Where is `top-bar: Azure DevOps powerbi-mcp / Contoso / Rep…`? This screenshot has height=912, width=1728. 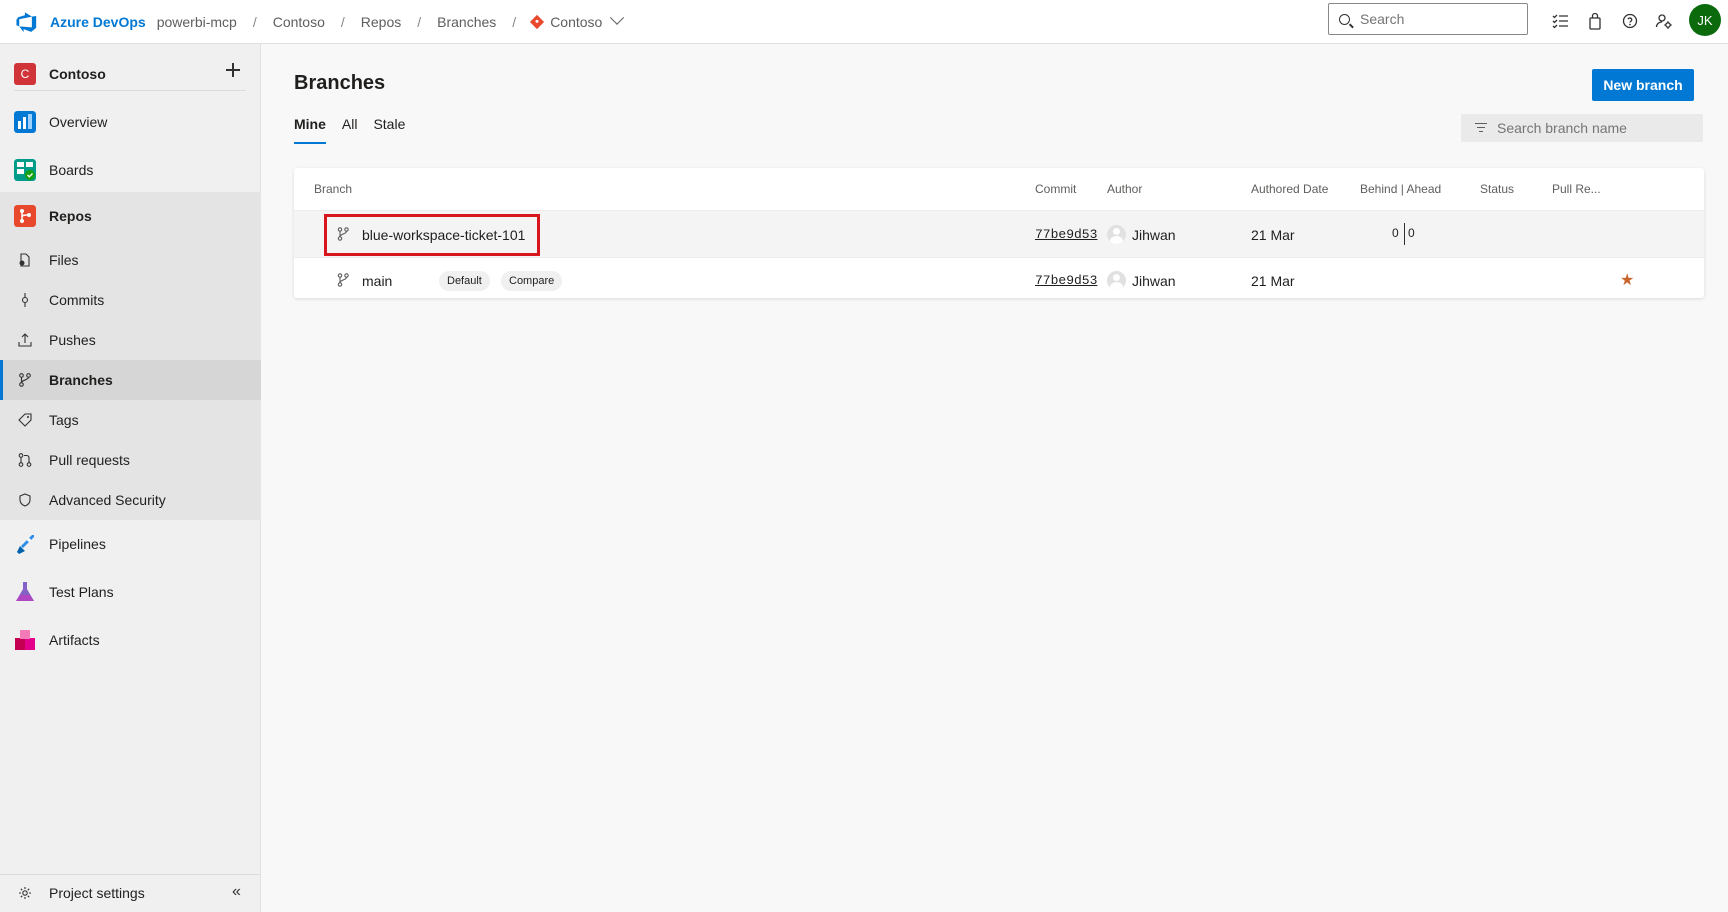
top-bar: Azure DevOps powerbi-mcp / Contoso / Rep… is located at coordinates (864, 22).